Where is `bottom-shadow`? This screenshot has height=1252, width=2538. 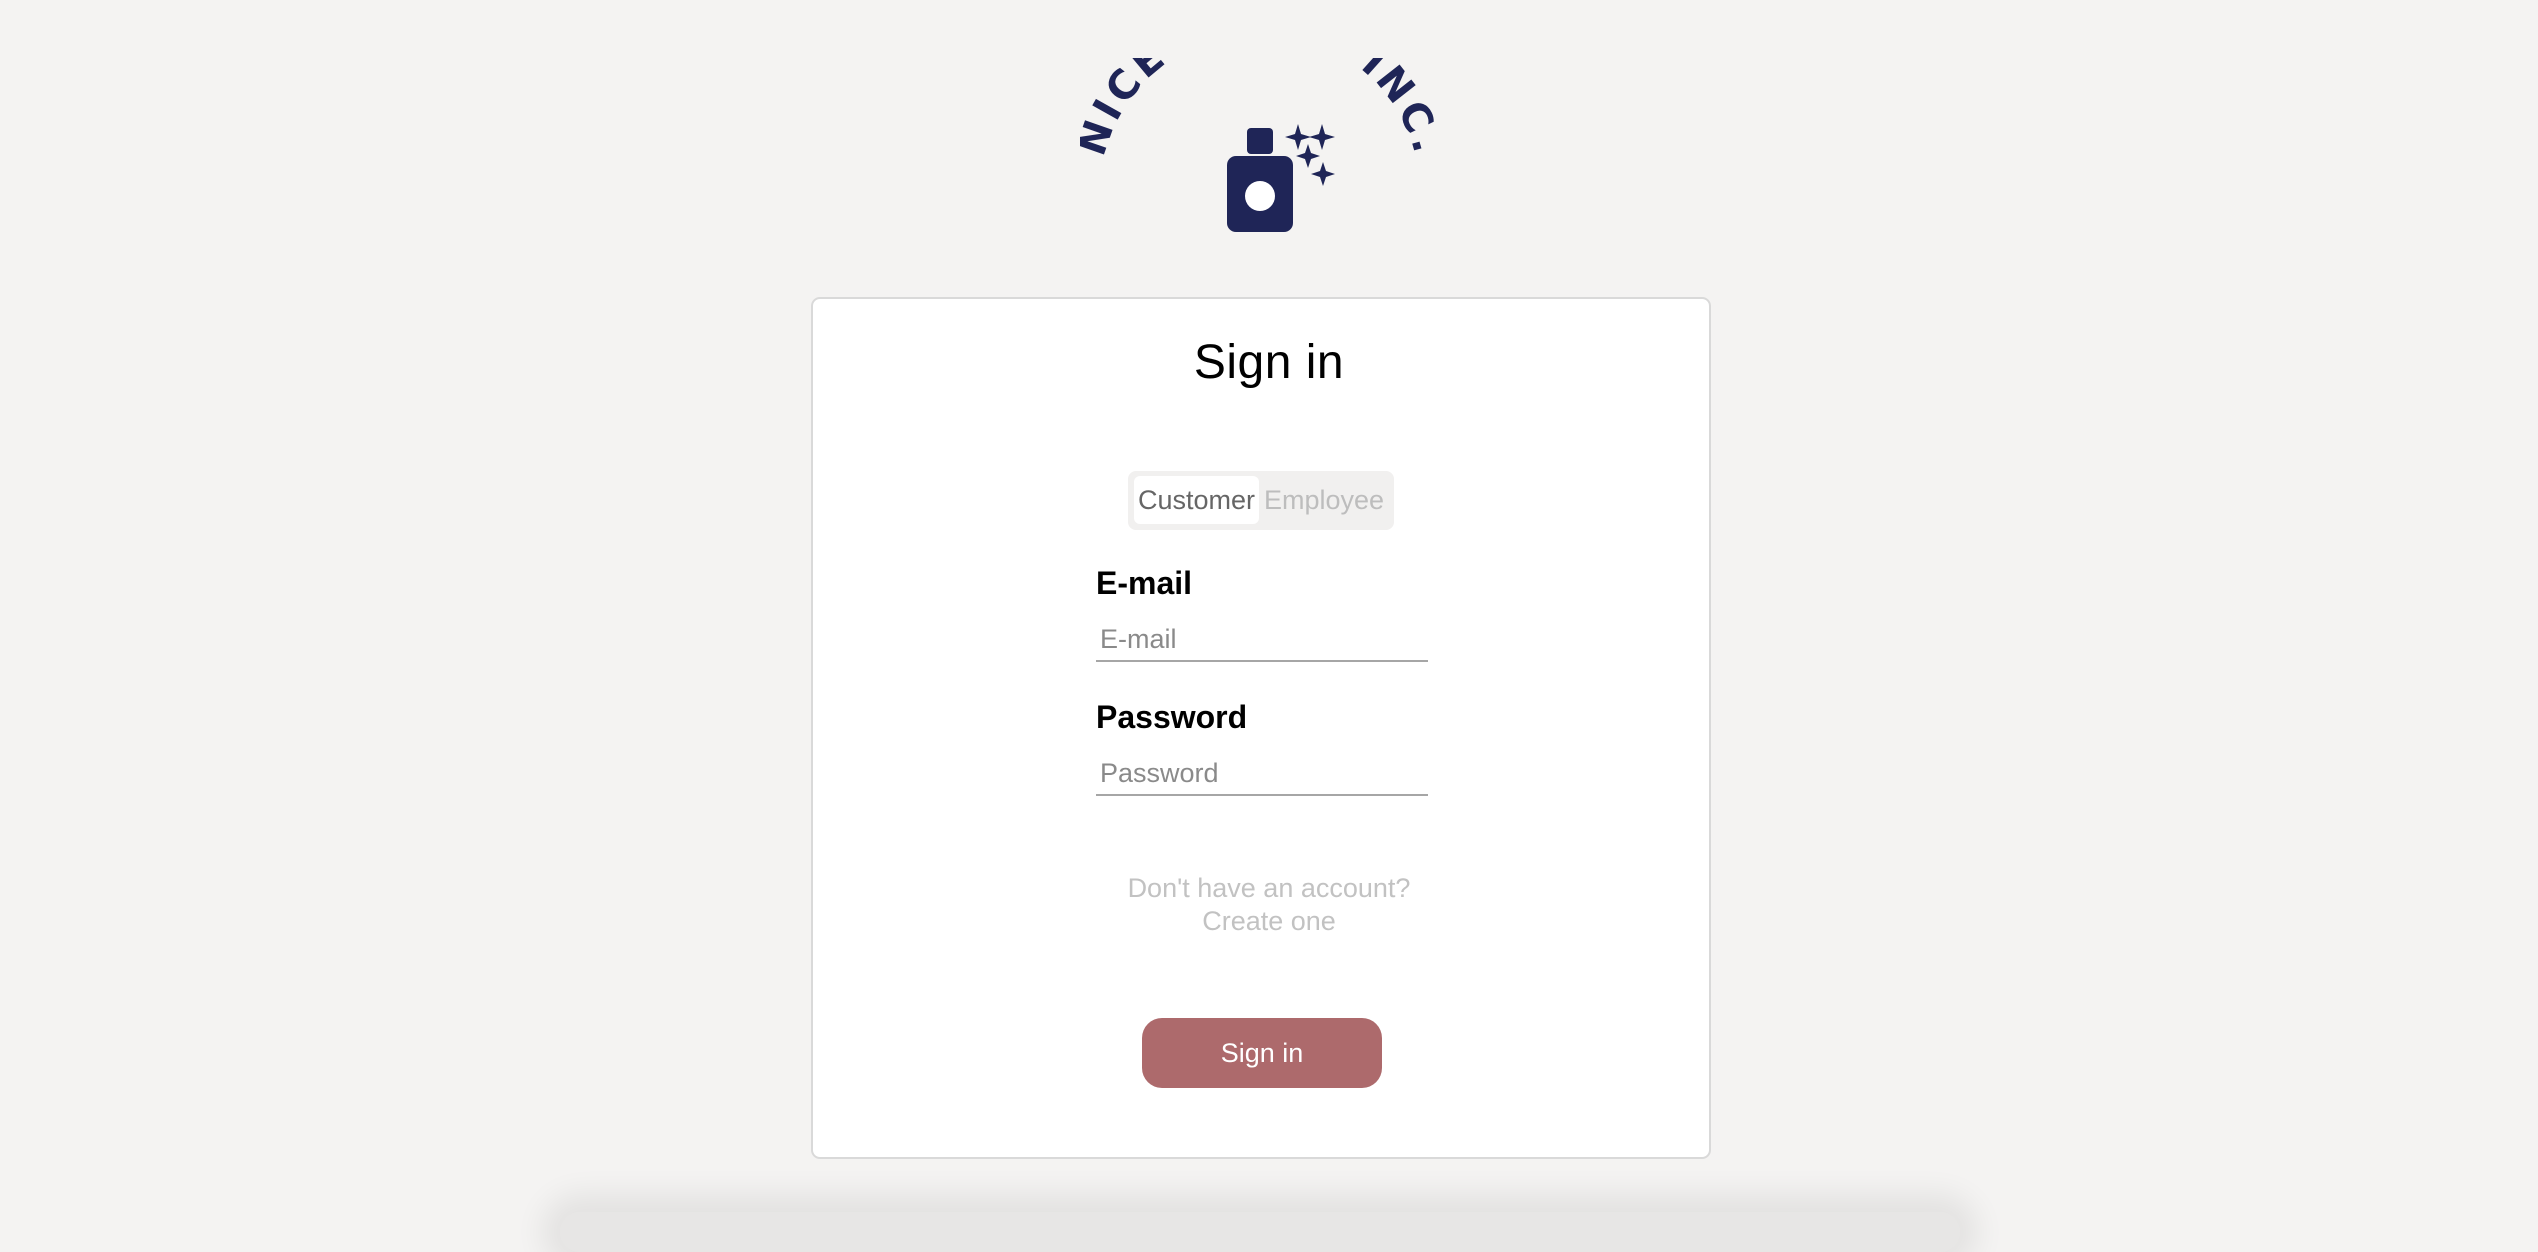
bottom-shadow is located at coordinates (1260, 1232).